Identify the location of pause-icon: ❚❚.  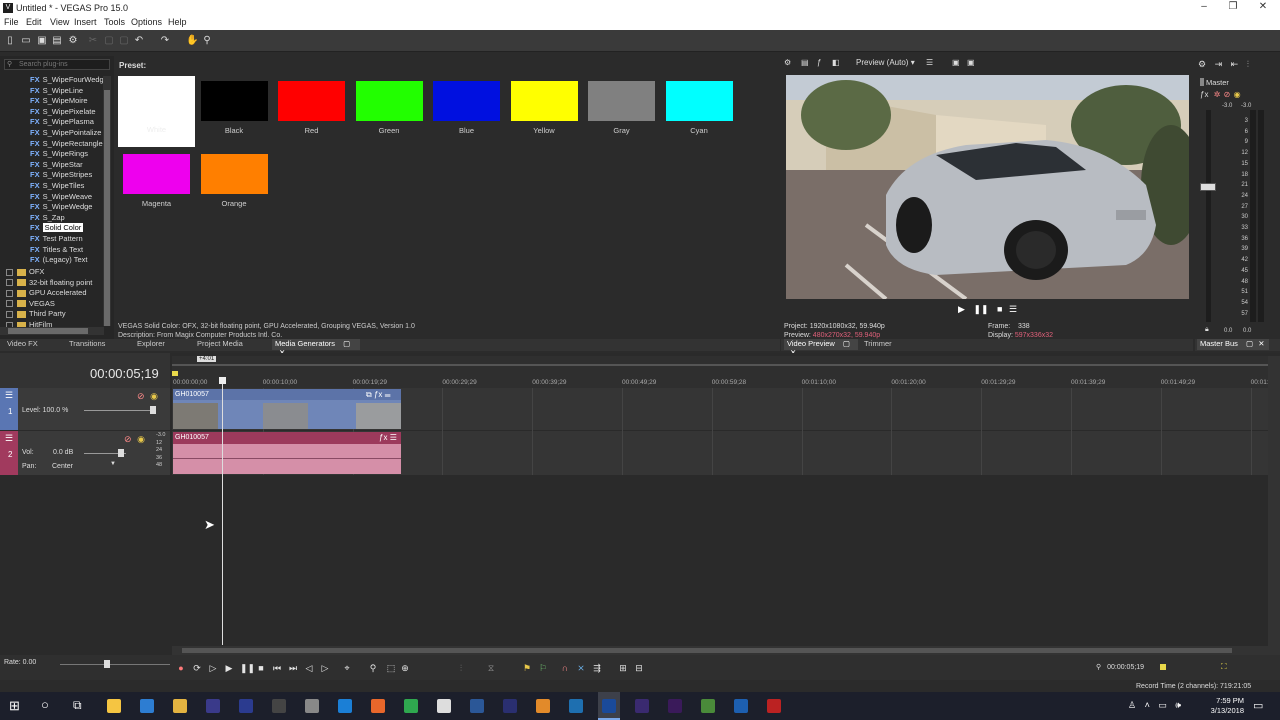
(247, 668).